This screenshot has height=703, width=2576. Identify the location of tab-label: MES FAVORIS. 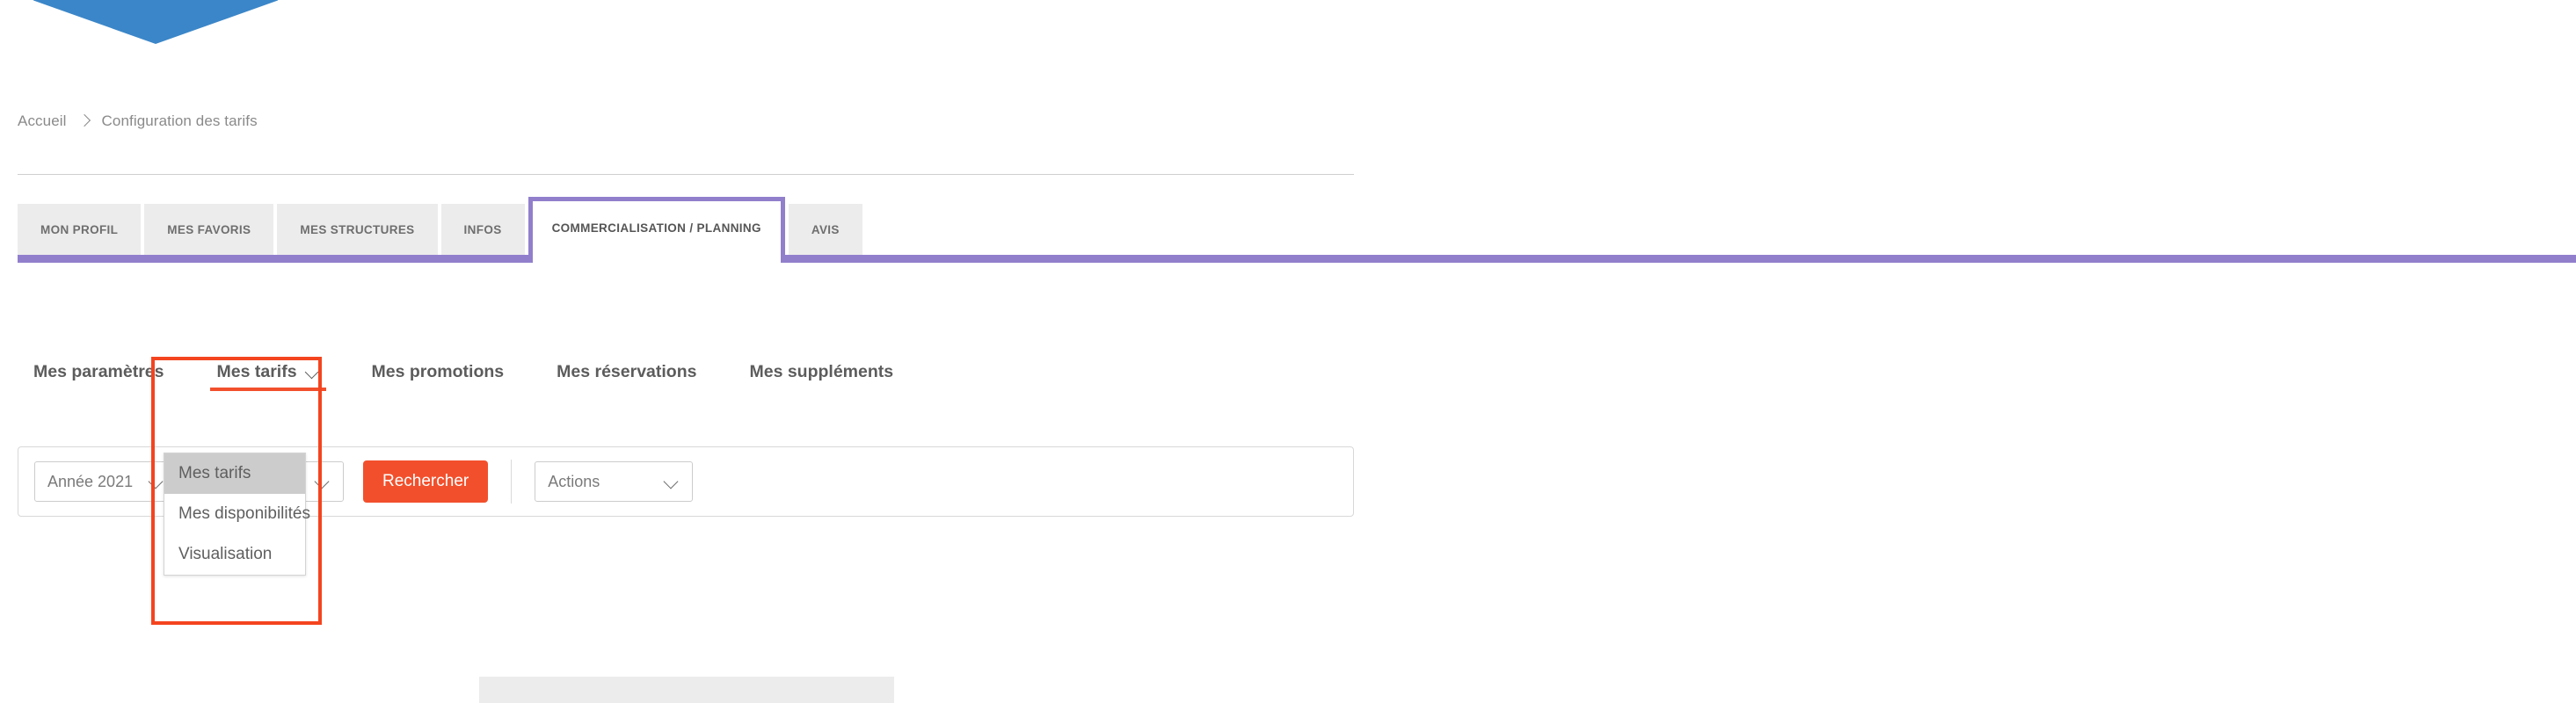
(209, 229).